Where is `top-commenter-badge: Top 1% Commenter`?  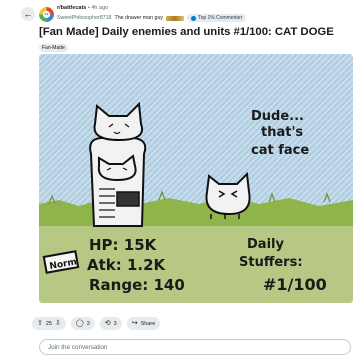 top-commenter-badge: Top 1% Commenter is located at coordinates (217, 18).